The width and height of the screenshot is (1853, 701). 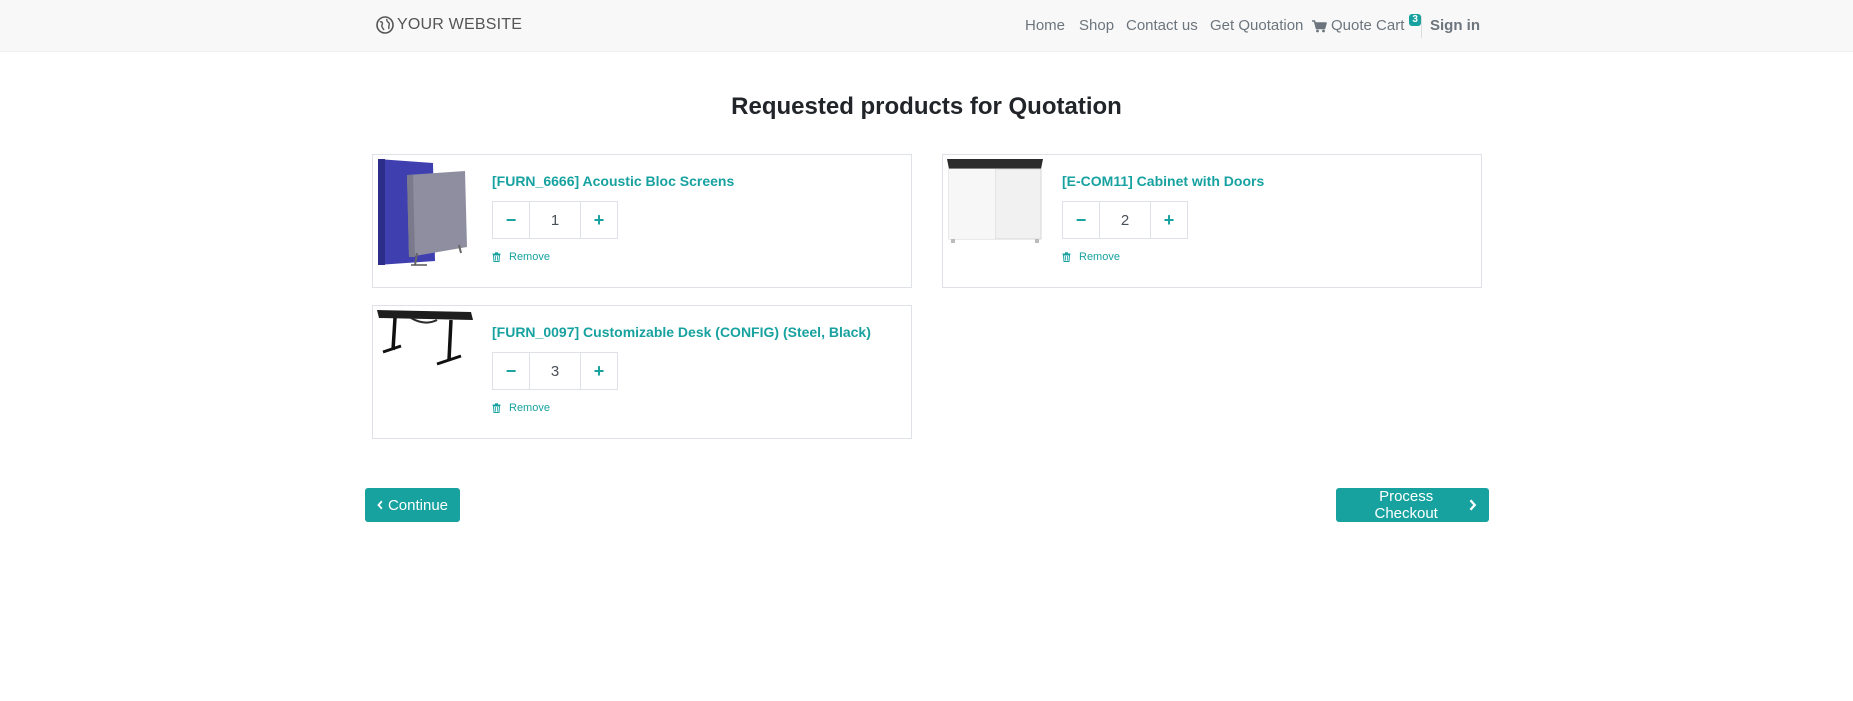 I want to click on cart-count-badge: 3, so click(x=1415, y=20).